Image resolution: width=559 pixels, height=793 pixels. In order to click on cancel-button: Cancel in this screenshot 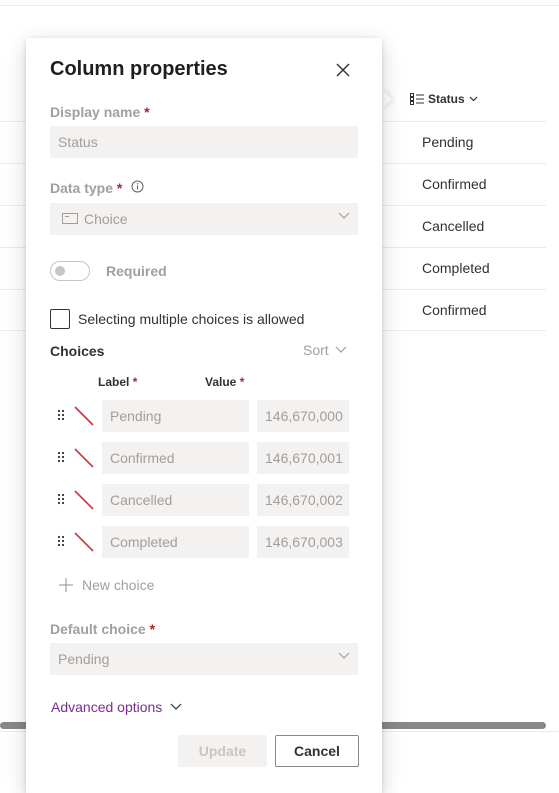, I will do `click(317, 751)`.